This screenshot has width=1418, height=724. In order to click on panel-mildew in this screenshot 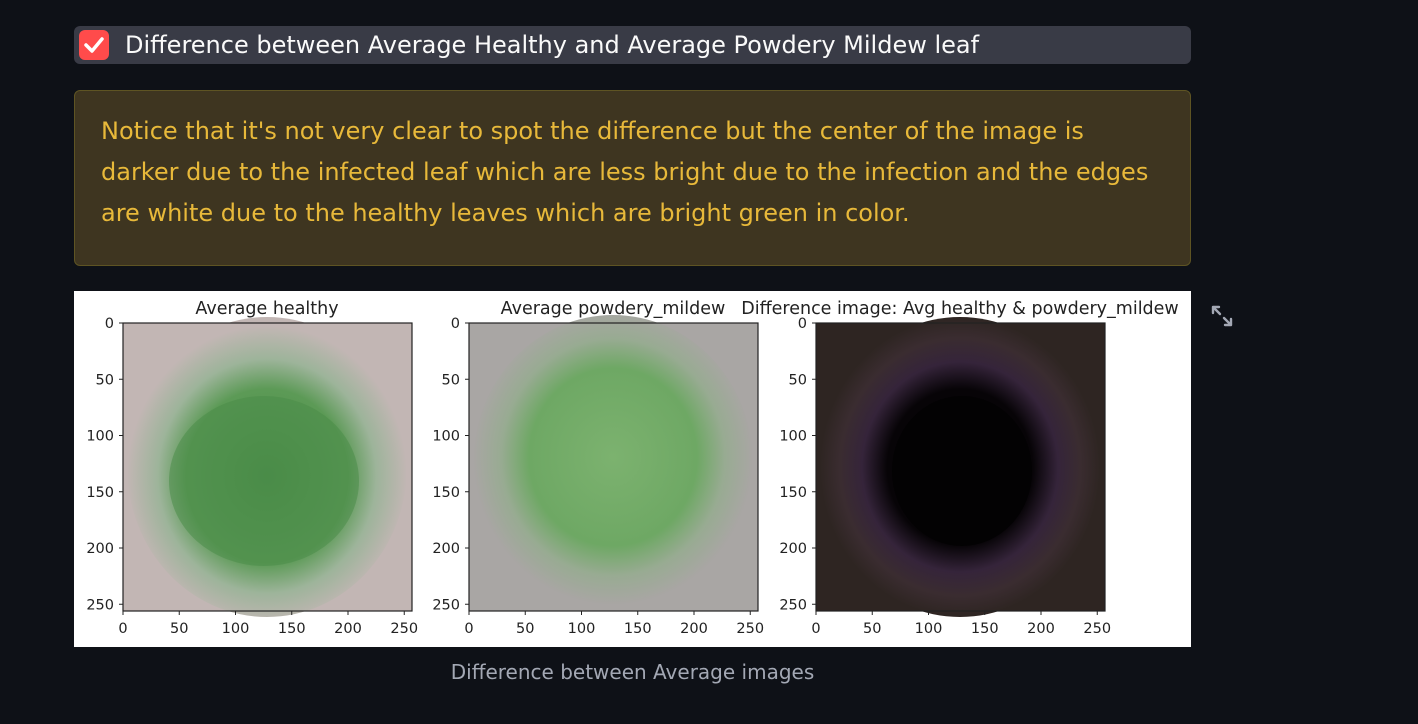, I will do `click(613, 463)`.